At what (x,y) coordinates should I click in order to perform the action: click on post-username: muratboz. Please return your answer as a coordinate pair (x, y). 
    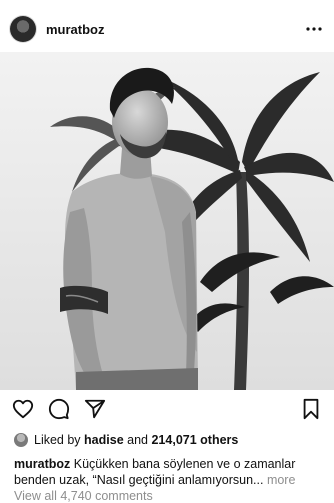
    Looking at the image, I should click on (75, 29).